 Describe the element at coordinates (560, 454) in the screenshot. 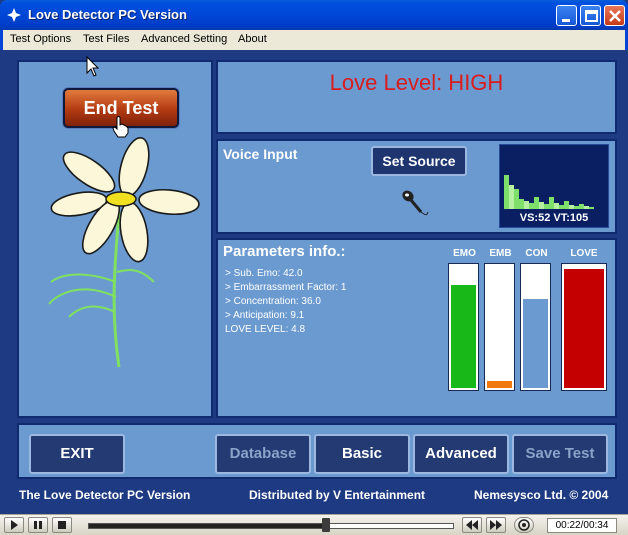

I see `save-test-button: Save Test` at that location.